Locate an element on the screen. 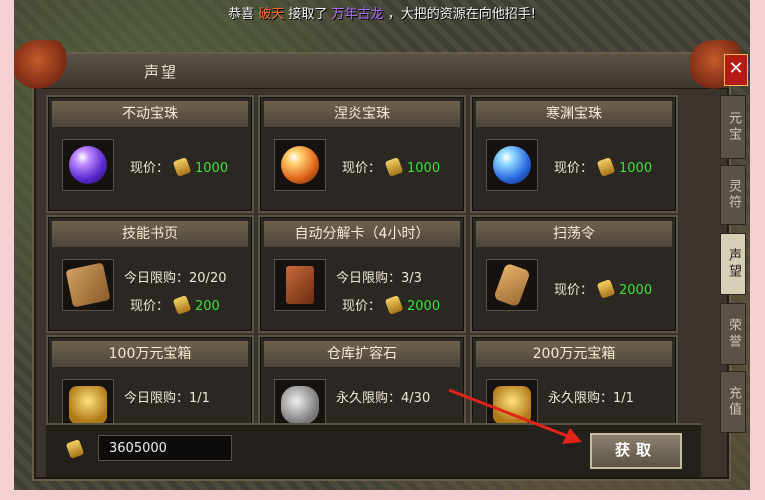 The height and width of the screenshot is (500, 765). limit-row: 永久限购：1/1 is located at coordinates (591, 396).